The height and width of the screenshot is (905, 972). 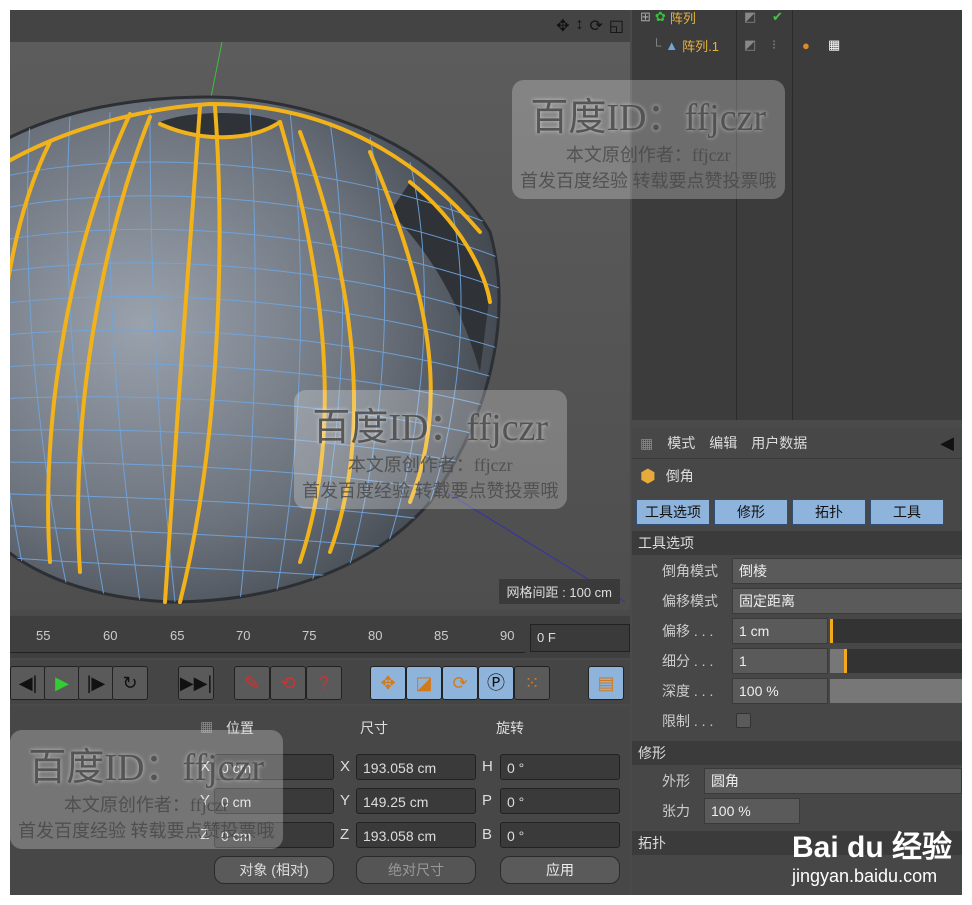 I want to click on param-offset: 偏移 . . . 1 cm, so click(x=797, y=630).